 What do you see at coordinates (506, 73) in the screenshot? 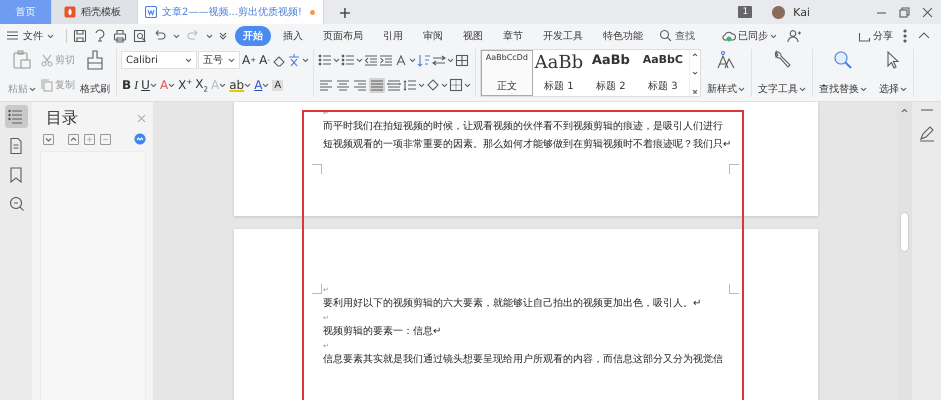
I see `style-preset: AaBbCcDd 正文` at bounding box center [506, 73].